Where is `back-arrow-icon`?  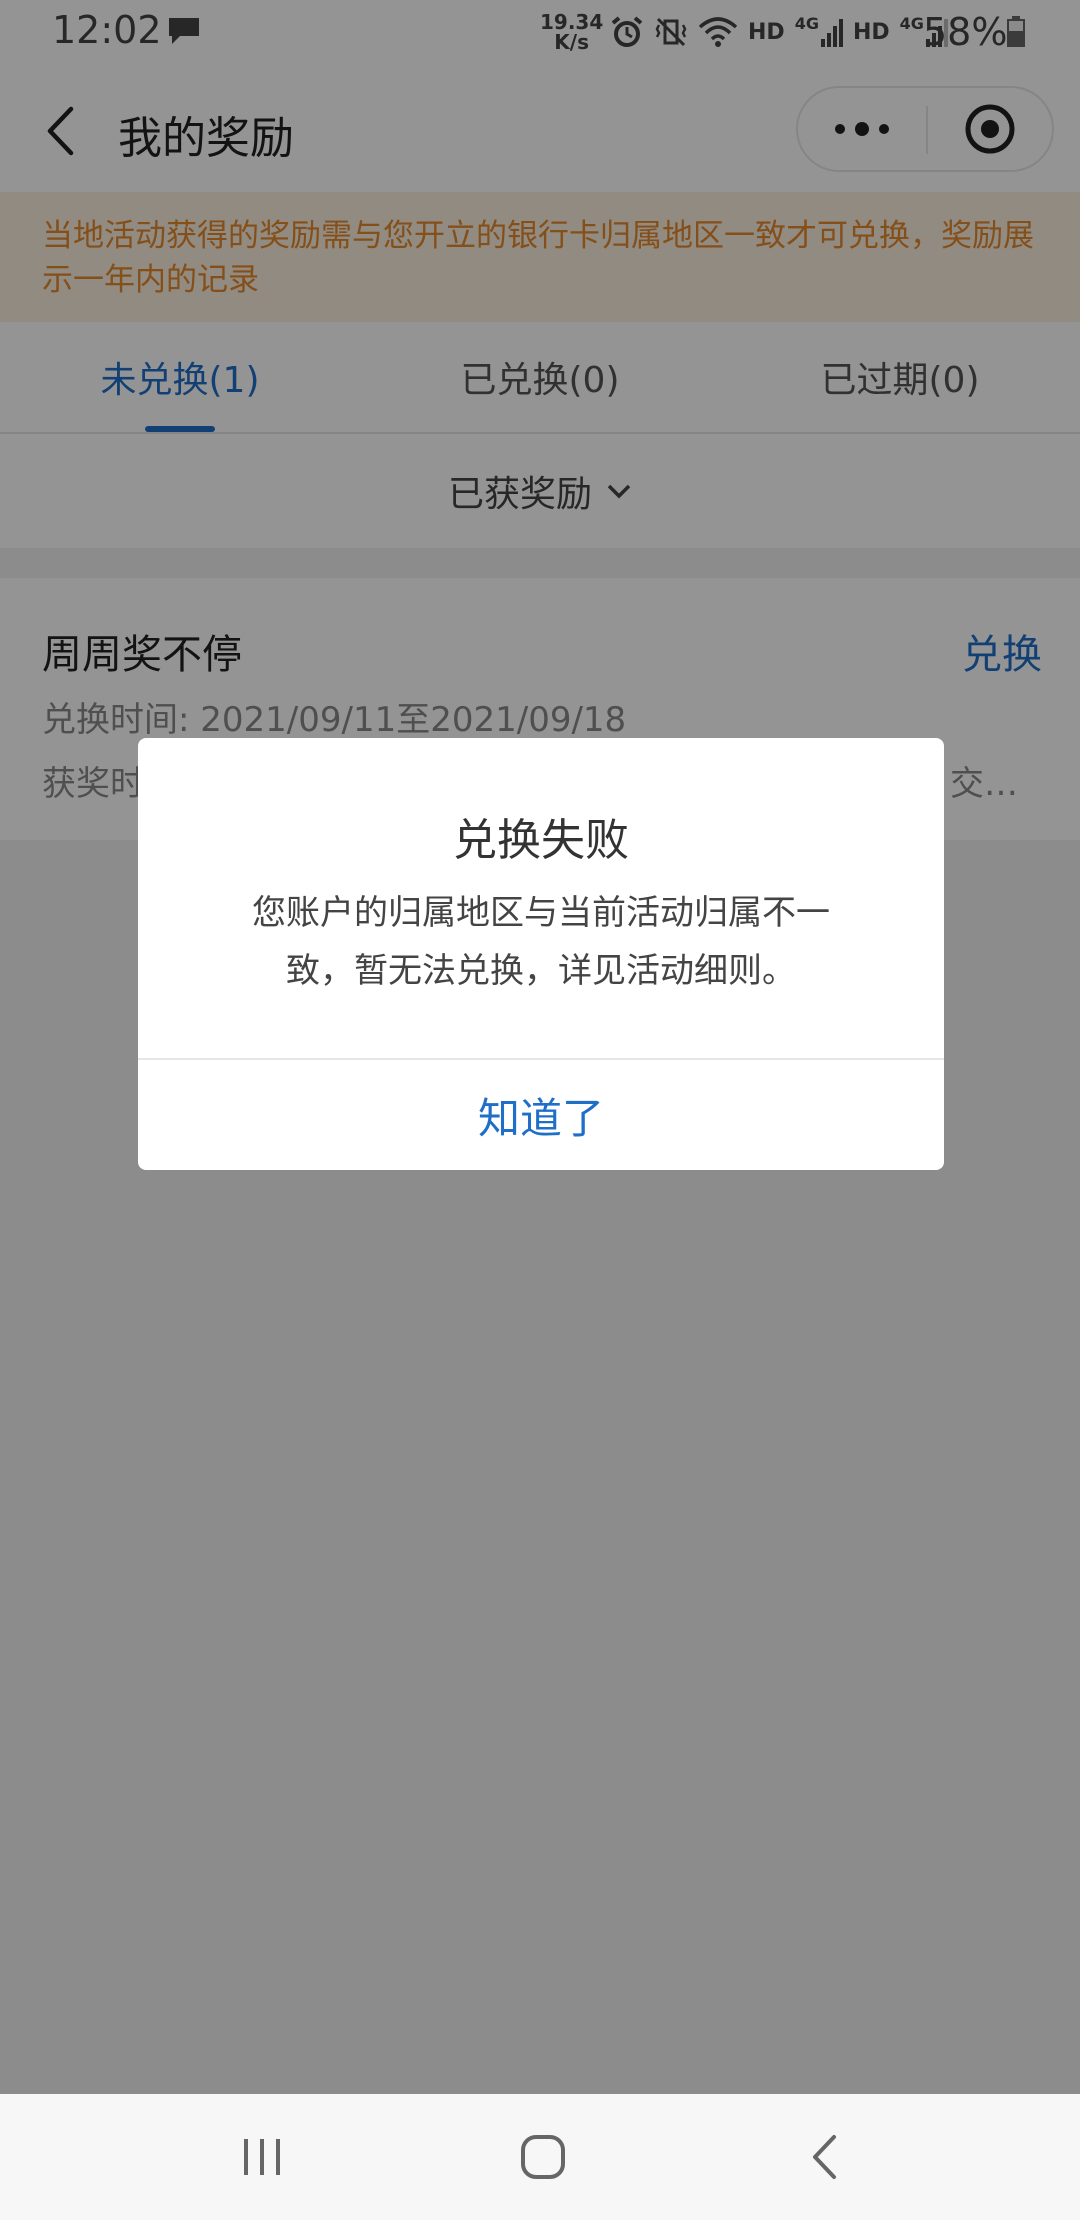
back-arrow-icon is located at coordinates (824, 2157).